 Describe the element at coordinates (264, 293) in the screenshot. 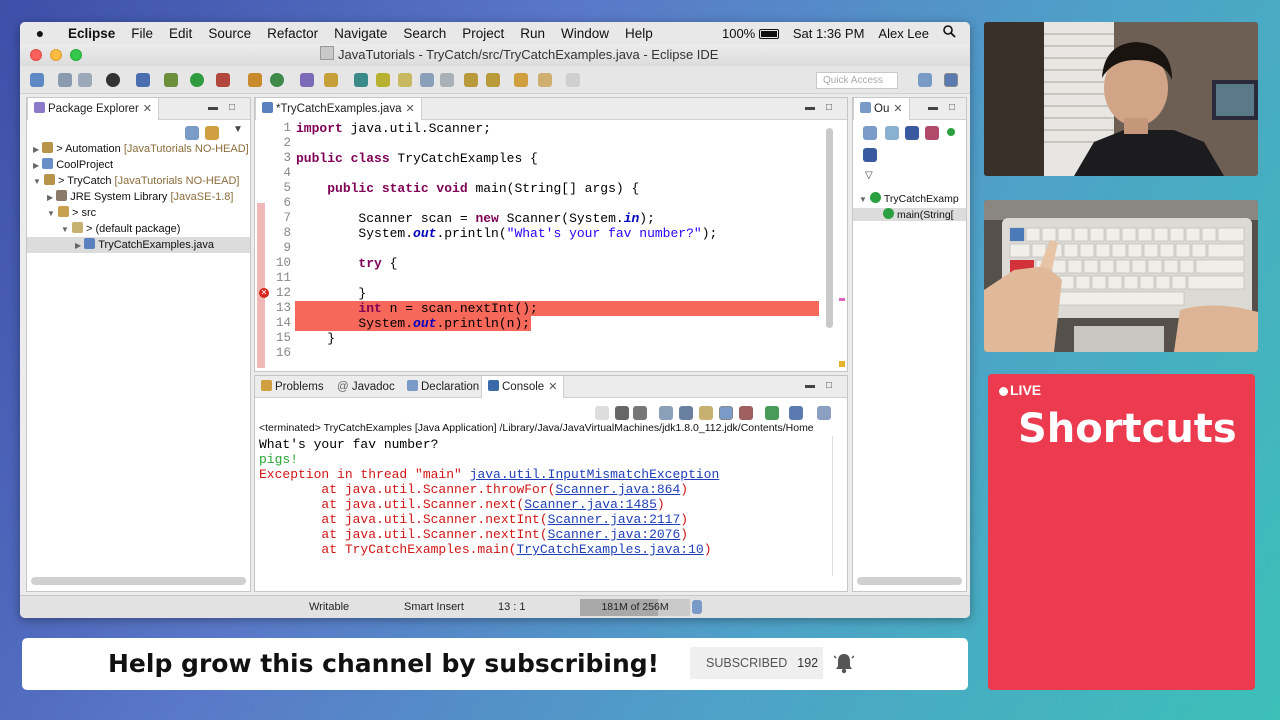

I see `error-icon: ✕` at that location.